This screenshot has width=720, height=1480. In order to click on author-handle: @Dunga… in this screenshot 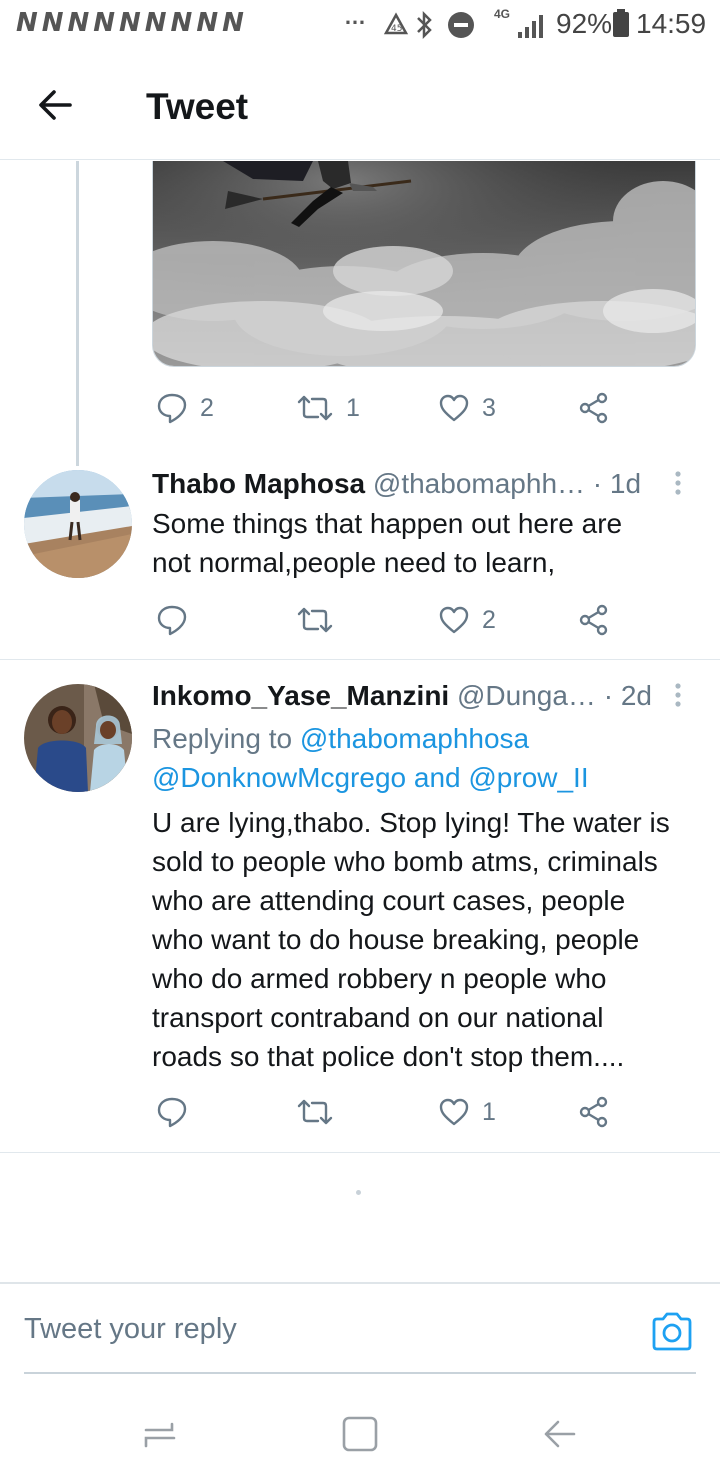, I will do `click(526, 695)`.